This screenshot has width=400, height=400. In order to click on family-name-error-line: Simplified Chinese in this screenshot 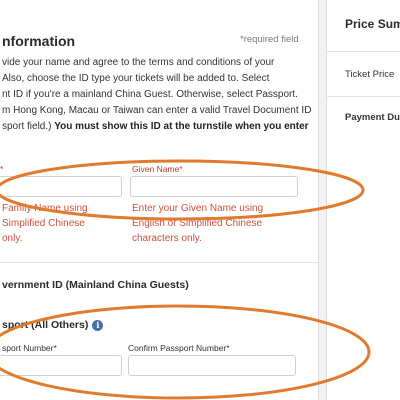, I will do `click(43, 223)`.